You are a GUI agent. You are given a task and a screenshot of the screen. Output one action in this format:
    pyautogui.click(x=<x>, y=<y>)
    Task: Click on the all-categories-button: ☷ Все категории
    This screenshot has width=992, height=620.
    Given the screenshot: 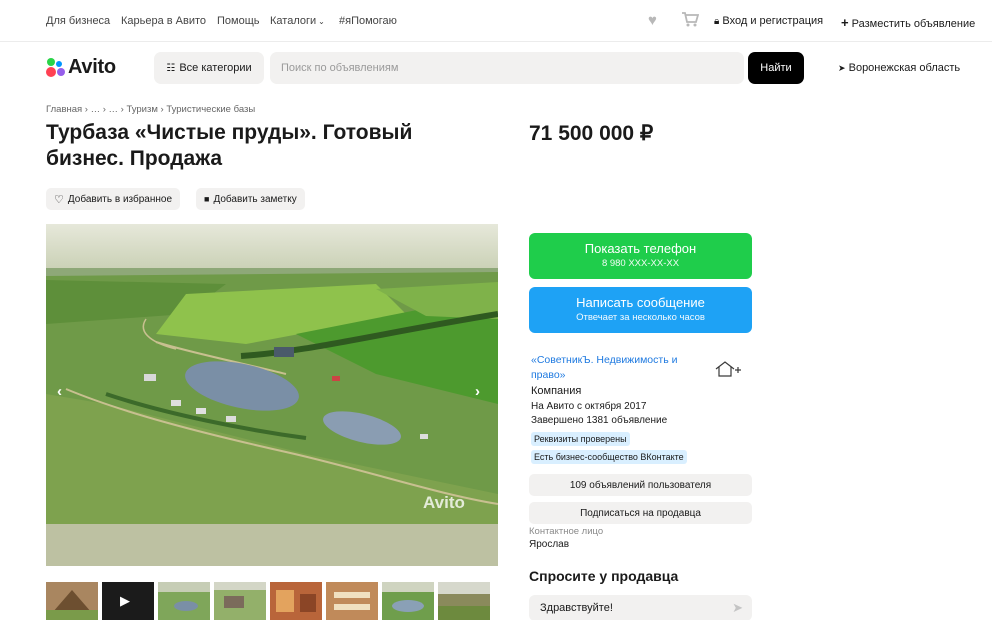 What is the action you would take?
    pyautogui.click(x=209, y=68)
    